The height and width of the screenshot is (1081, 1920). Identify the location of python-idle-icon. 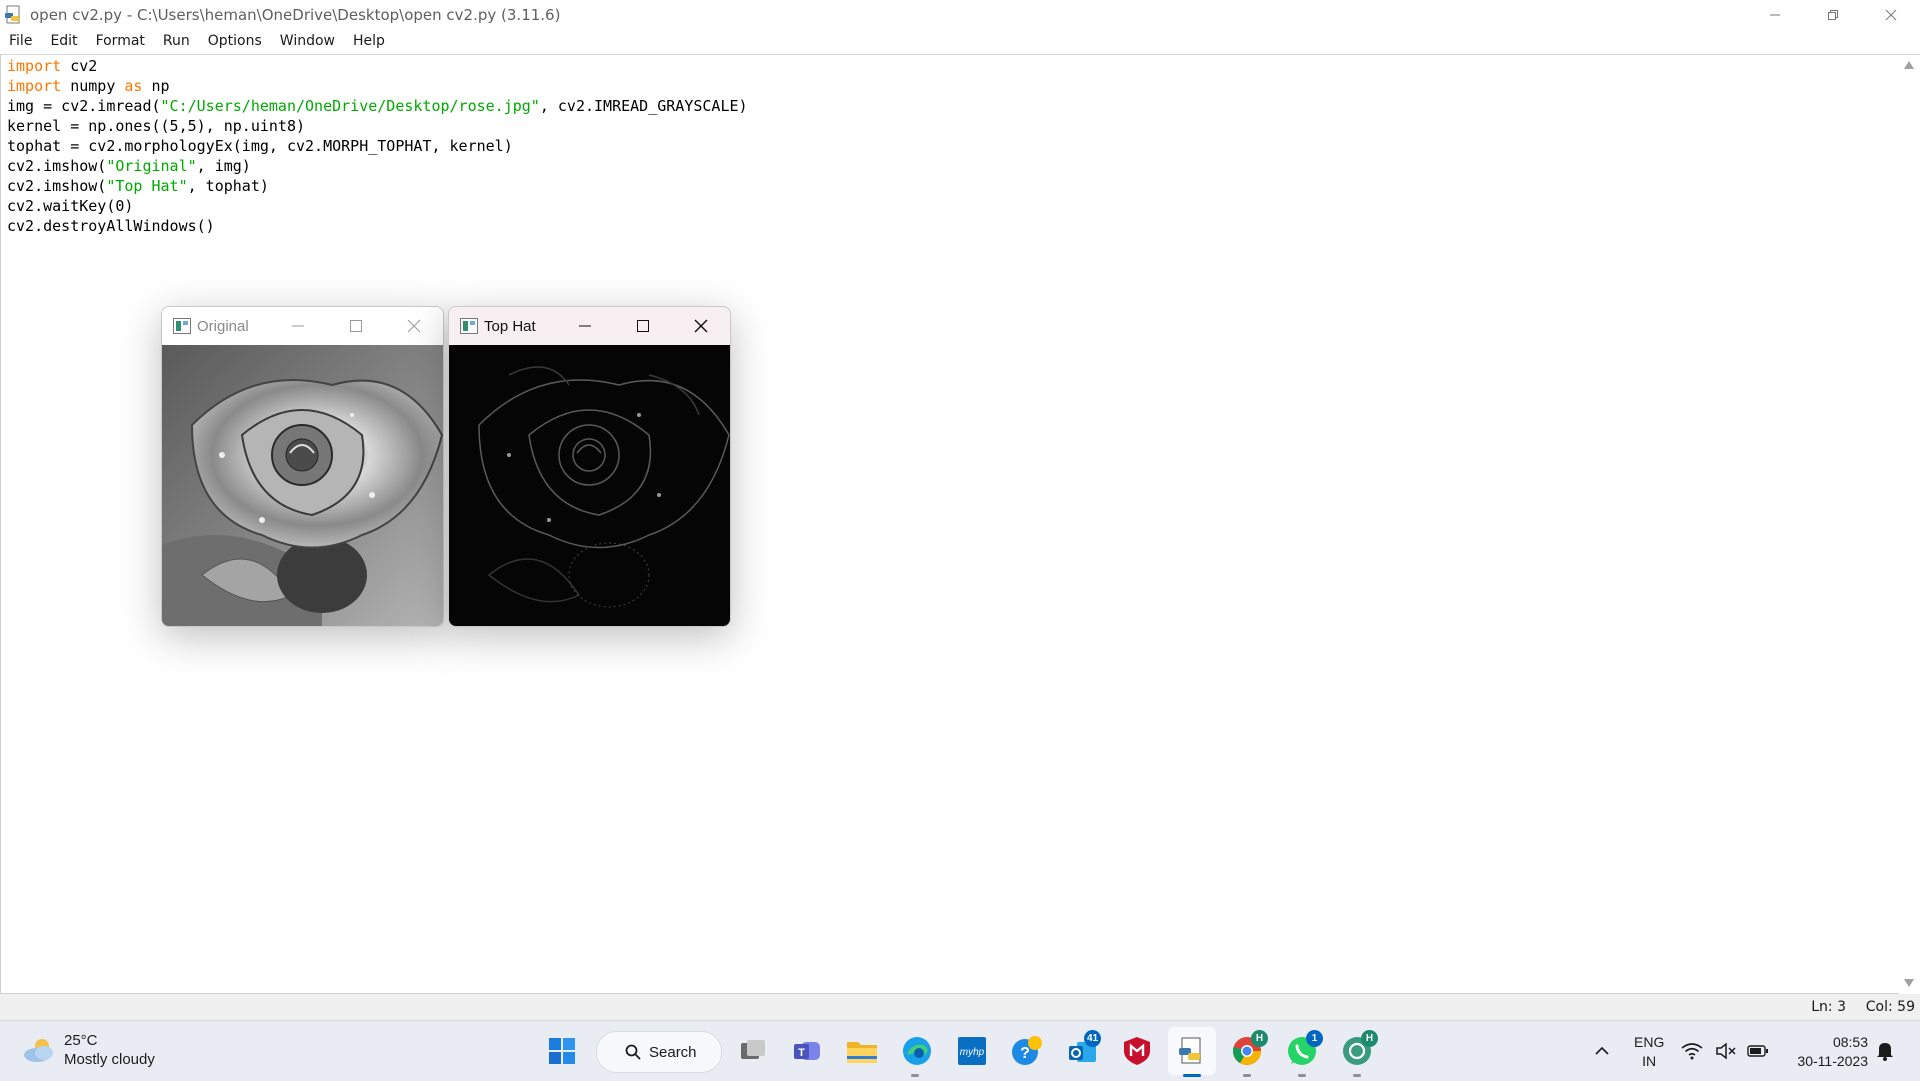
(1190, 1050).